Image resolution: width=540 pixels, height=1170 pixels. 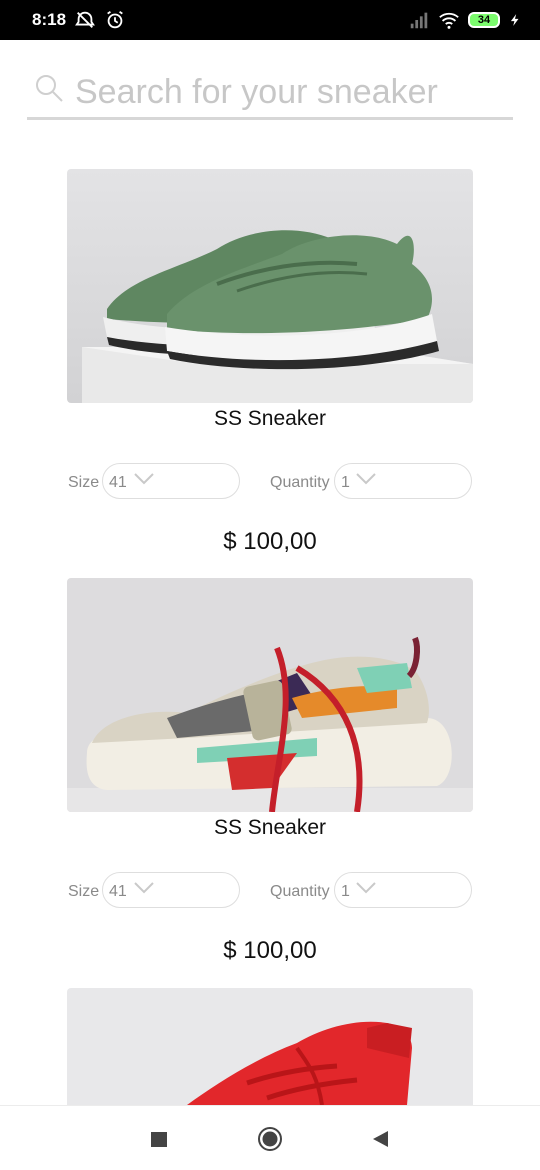 I want to click on battery-icon: 34, so click(x=484, y=20).